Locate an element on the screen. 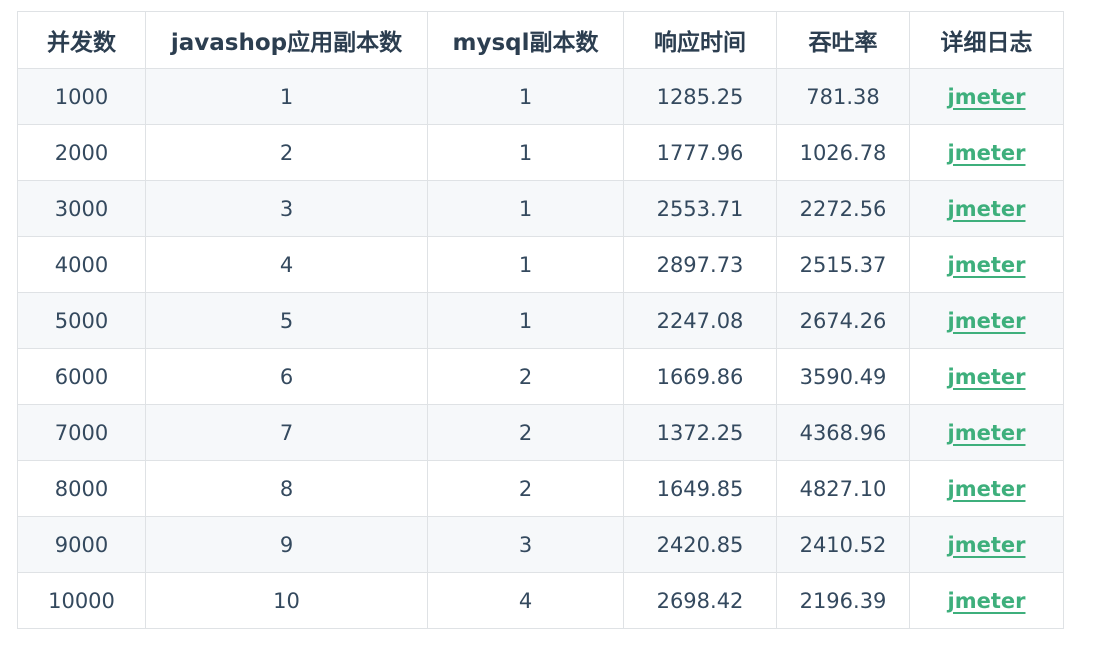 The width and height of the screenshot is (1100, 645). cell-response-time: 2897.73 is located at coordinates (700, 264).